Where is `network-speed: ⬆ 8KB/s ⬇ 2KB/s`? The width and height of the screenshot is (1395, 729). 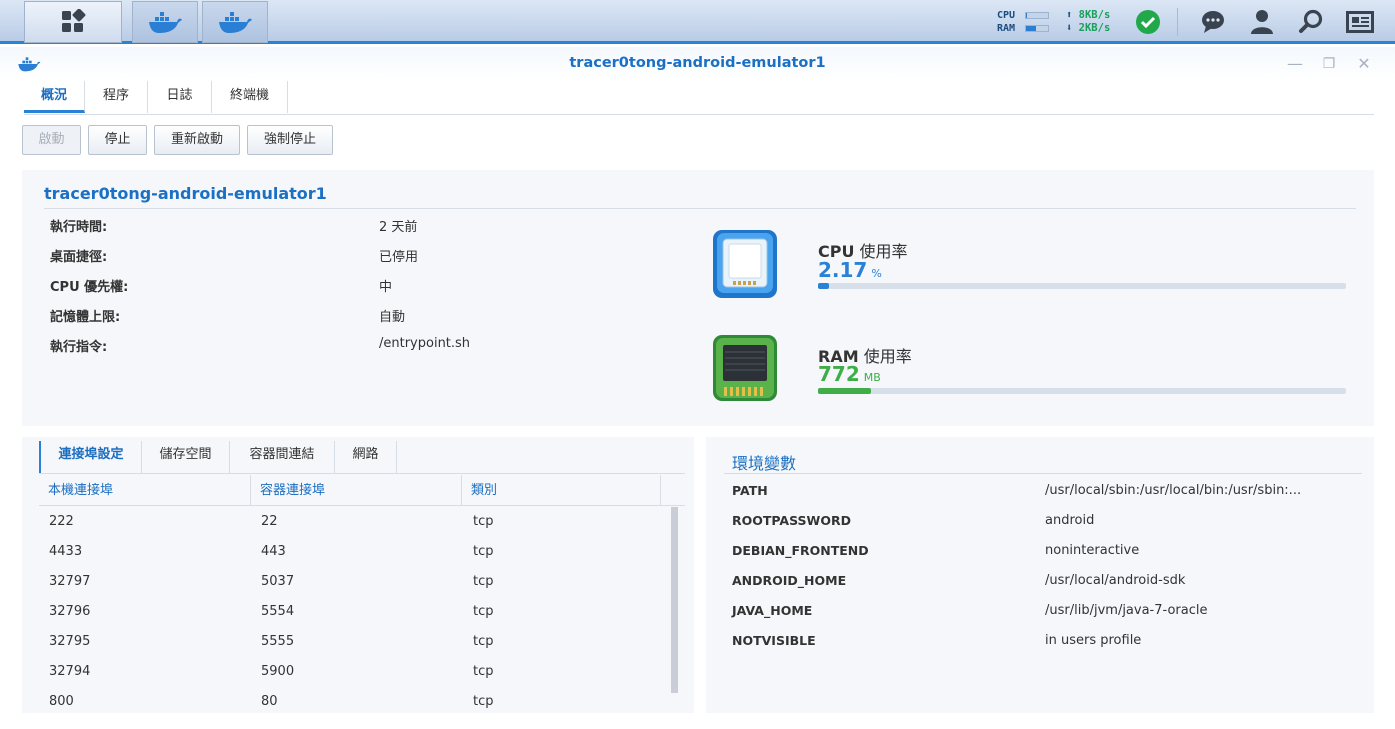
network-speed: ⬆ 8KB/s ⬇ 2KB/s is located at coordinates (1096, 22).